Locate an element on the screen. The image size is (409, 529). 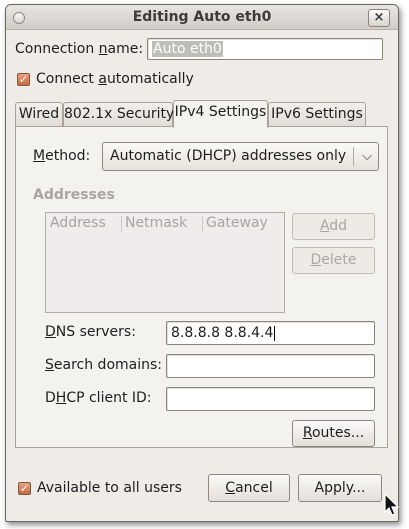
connect-automatically-label: Connect automatically is located at coordinates (115, 79).